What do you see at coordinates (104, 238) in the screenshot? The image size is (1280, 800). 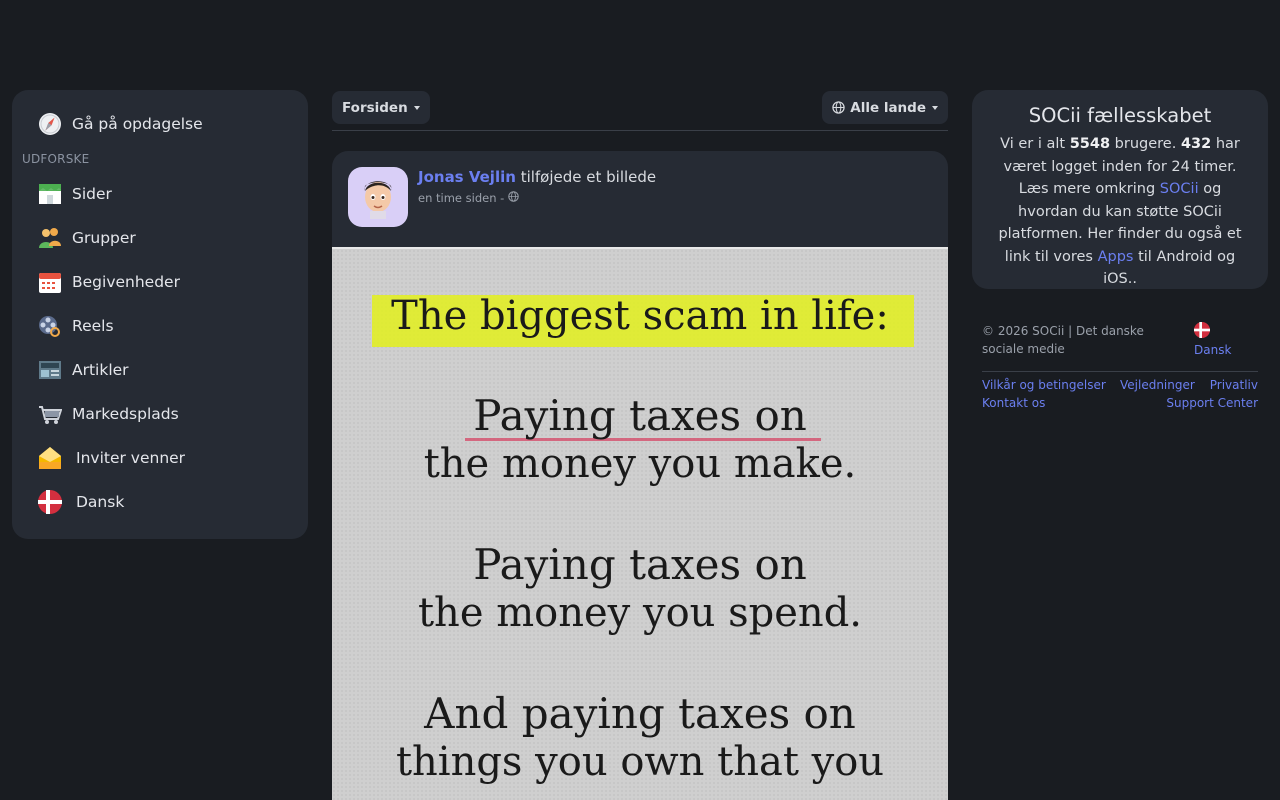 I see `sidebar-item-label: Grupper` at bounding box center [104, 238].